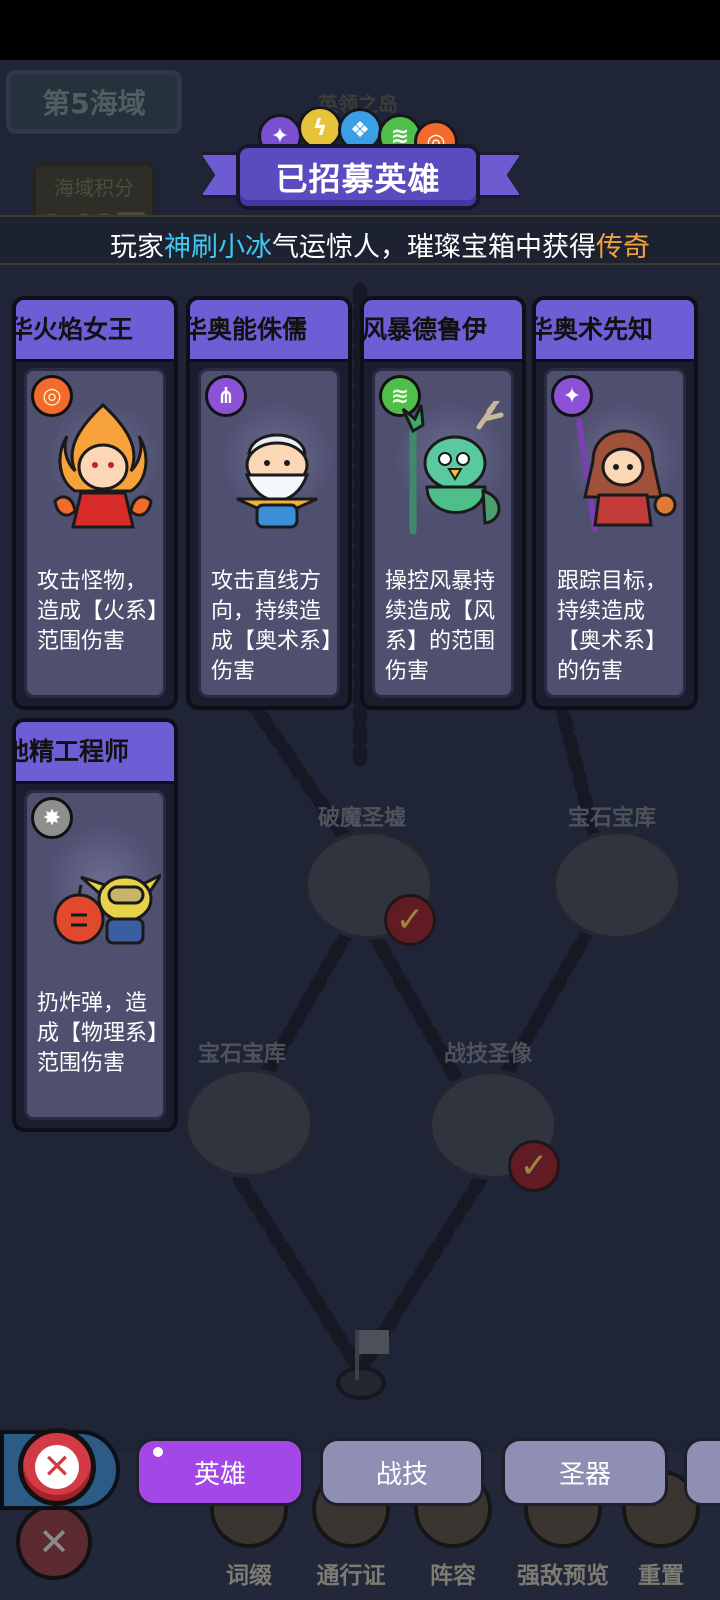 This screenshot has width=720, height=1600. I want to click on page-title: 已招募英雄, so click(358, 177).